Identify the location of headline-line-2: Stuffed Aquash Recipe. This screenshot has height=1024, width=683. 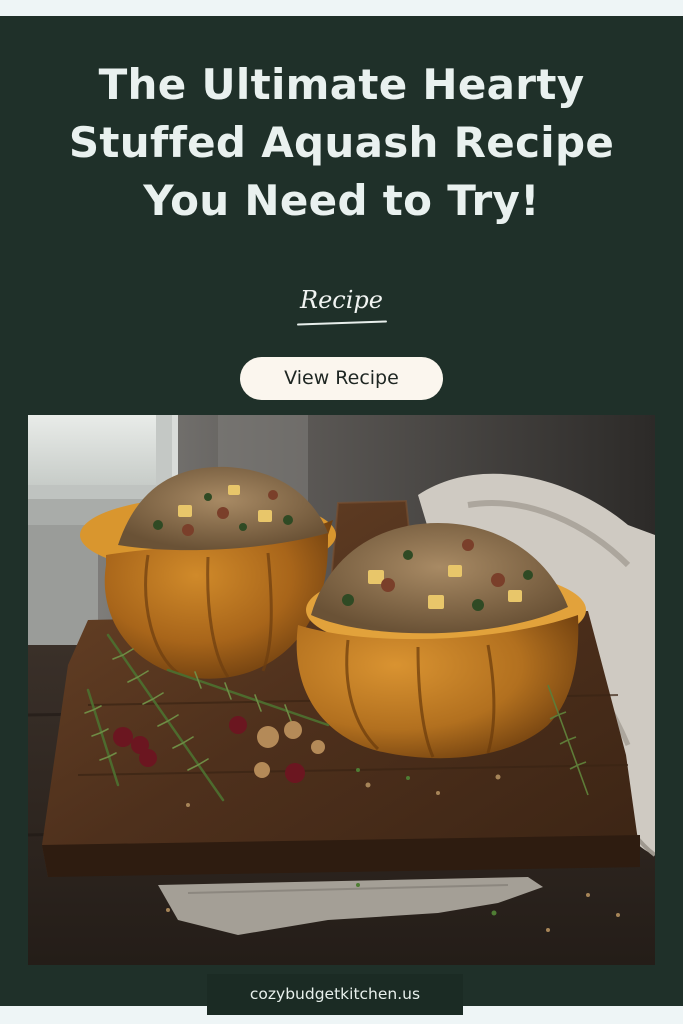
(341, 142).